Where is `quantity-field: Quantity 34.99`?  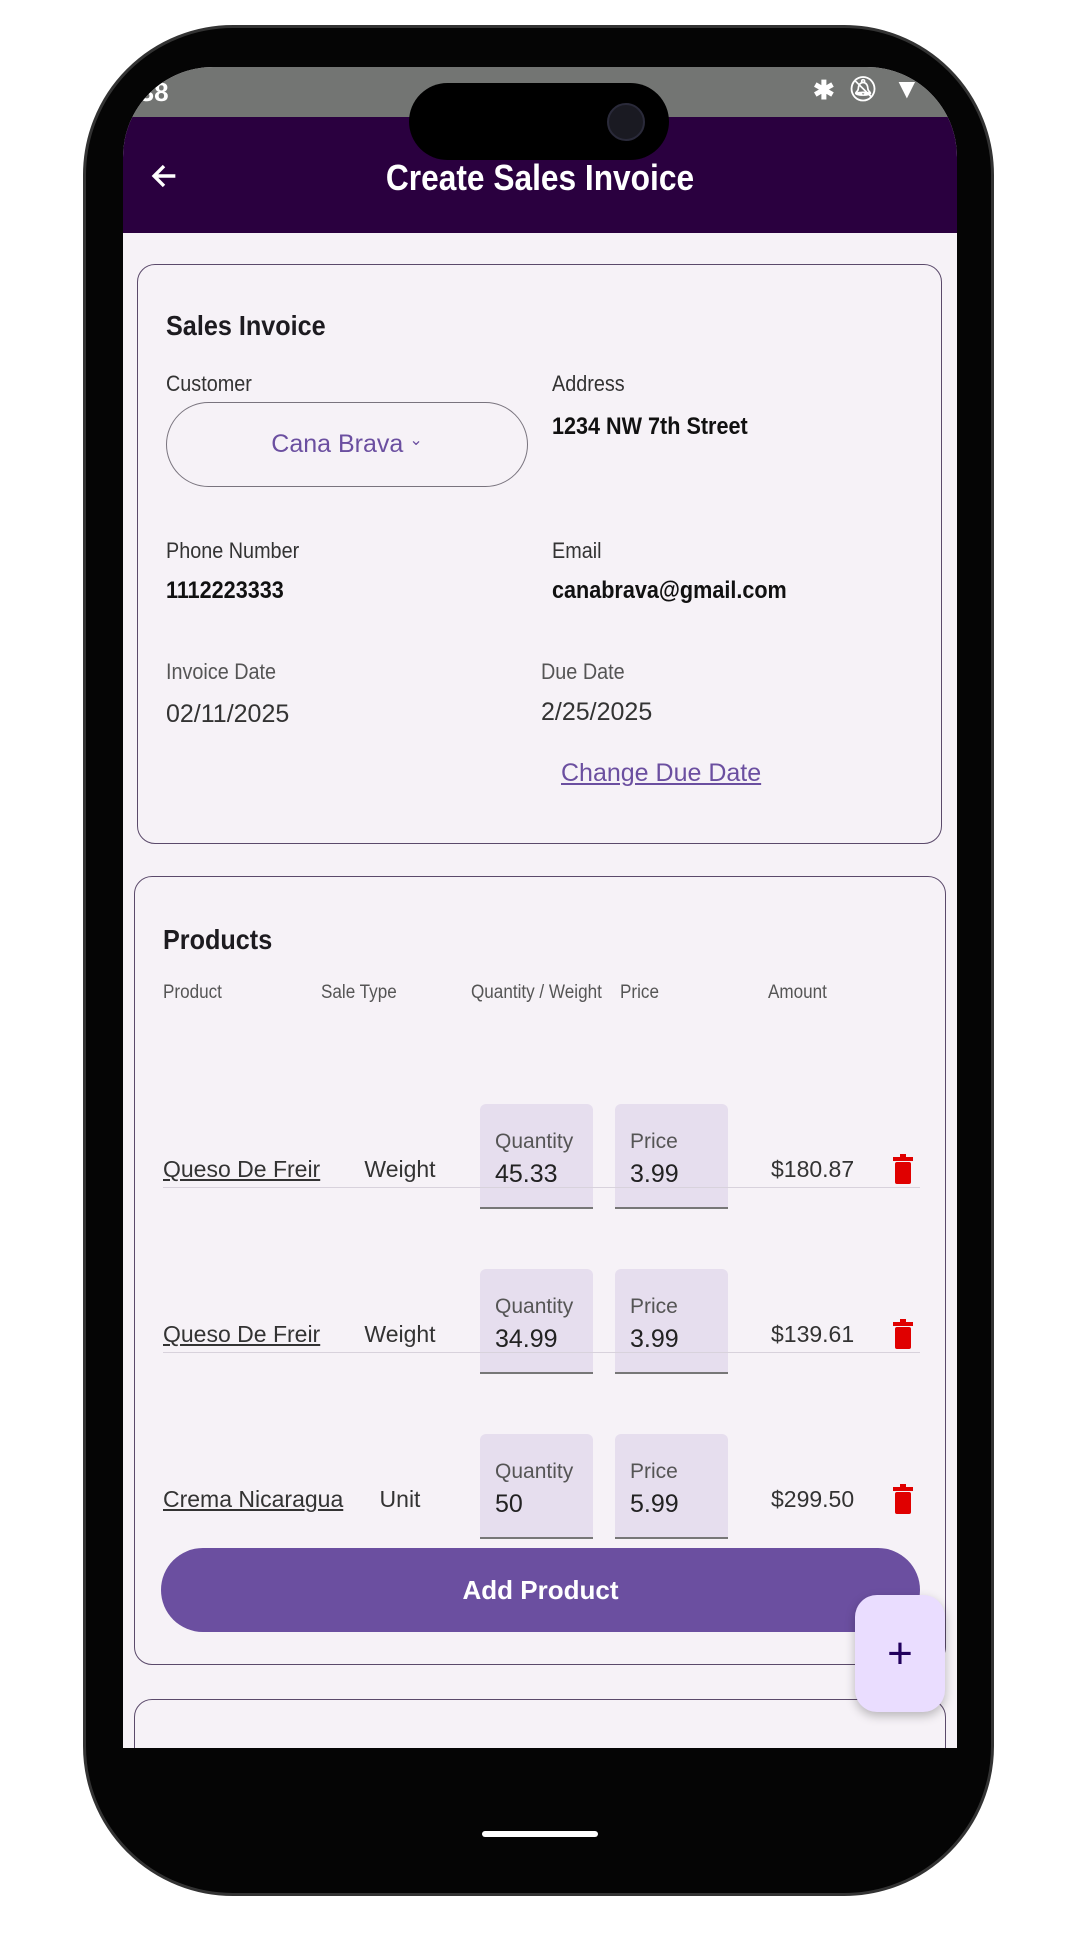
quantity-field: Quantity 34.99 is located at coordinates (536, 1321).